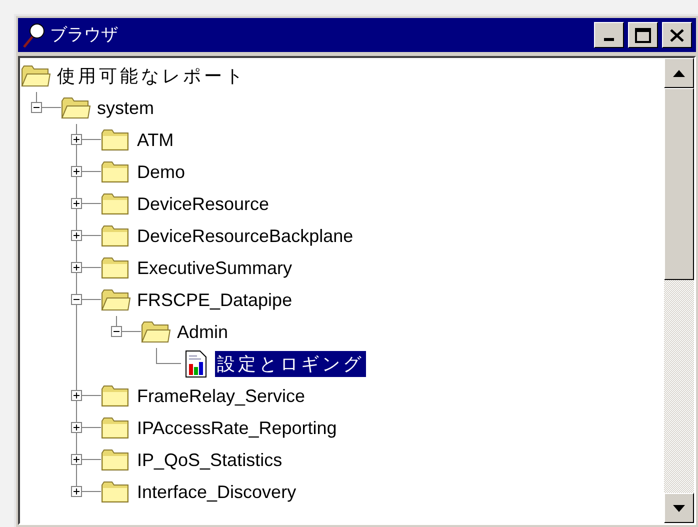 This screenshot has width=698, height=527. Describe the element at coordinates (125, 108) in the screenshot. I see `tree-item-label: system` at that location.